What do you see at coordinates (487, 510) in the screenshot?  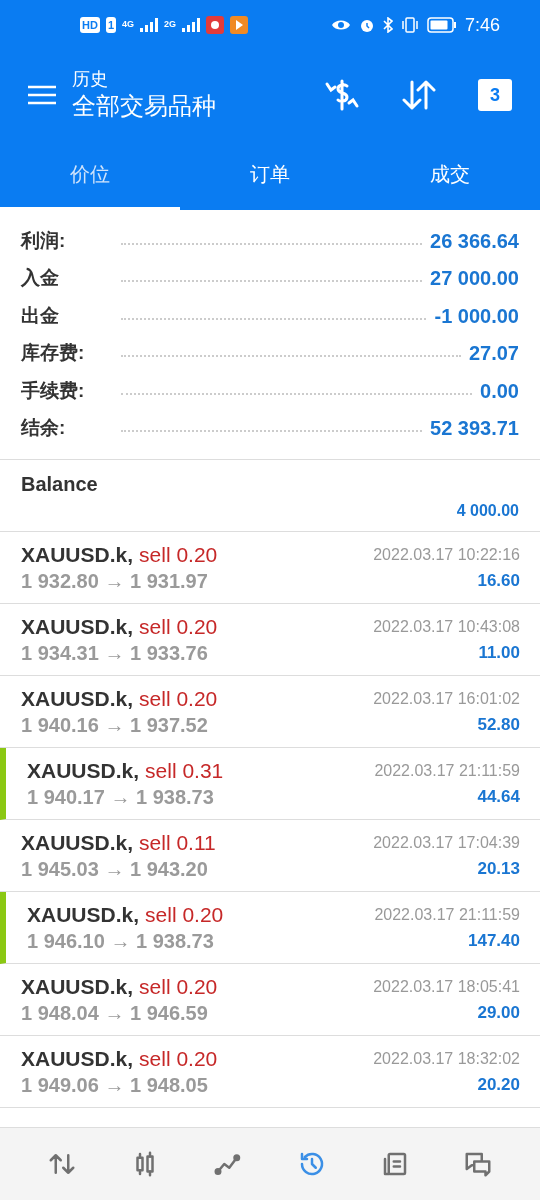 I see `balance-amount: 4 000.00` at bounding box center [487, 510].